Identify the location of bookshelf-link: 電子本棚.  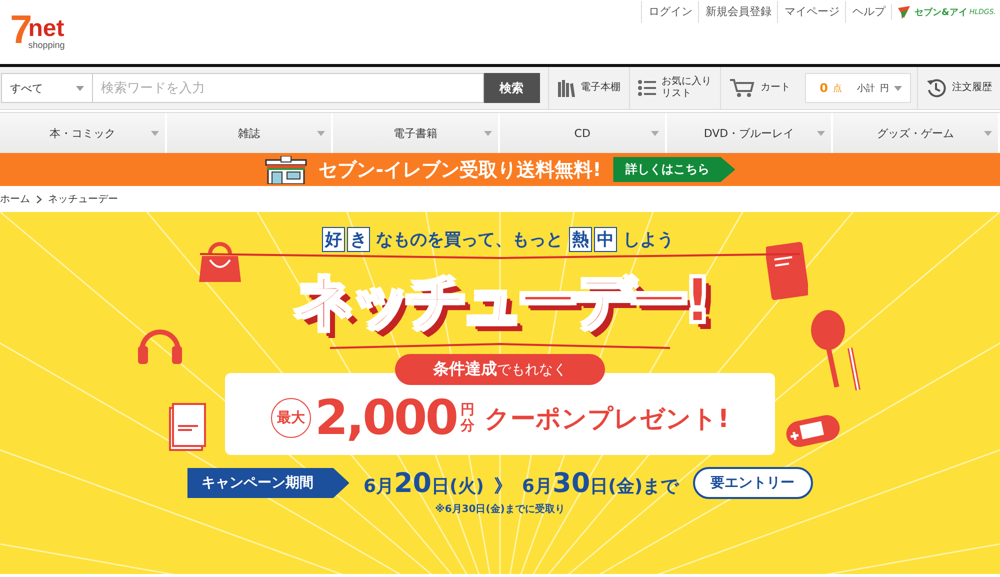
(588, 88).